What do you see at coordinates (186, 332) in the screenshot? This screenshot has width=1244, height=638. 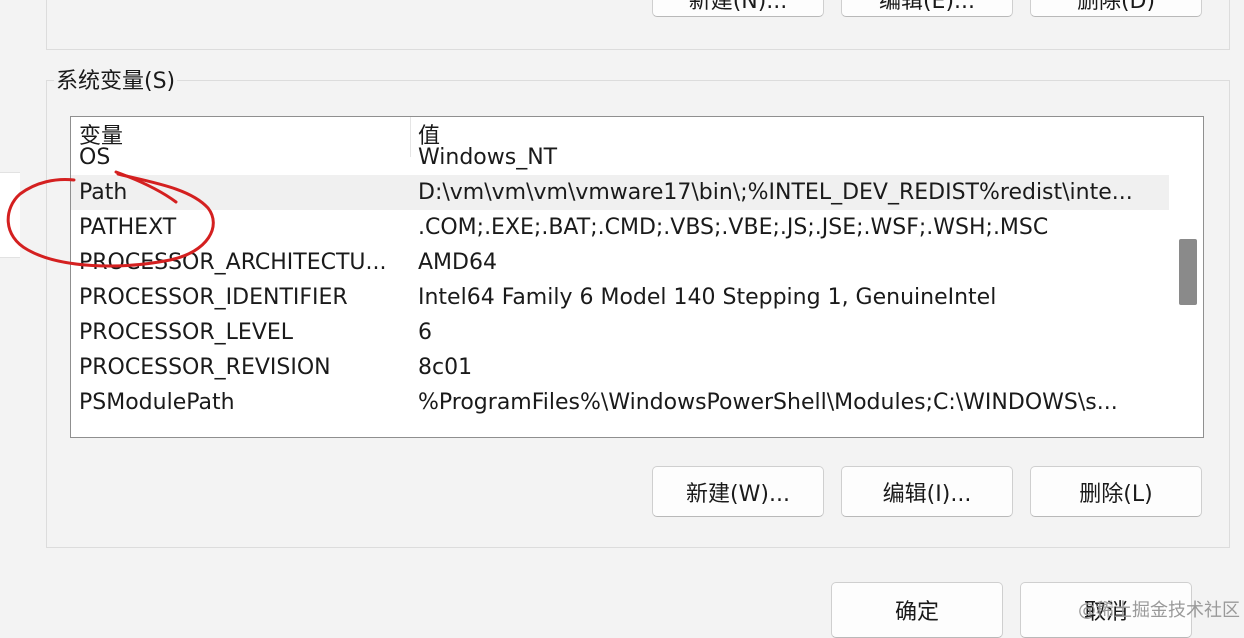 I see `row-variable-name: PROCESSOR_LEVEL` at bounding box center [186, 332].